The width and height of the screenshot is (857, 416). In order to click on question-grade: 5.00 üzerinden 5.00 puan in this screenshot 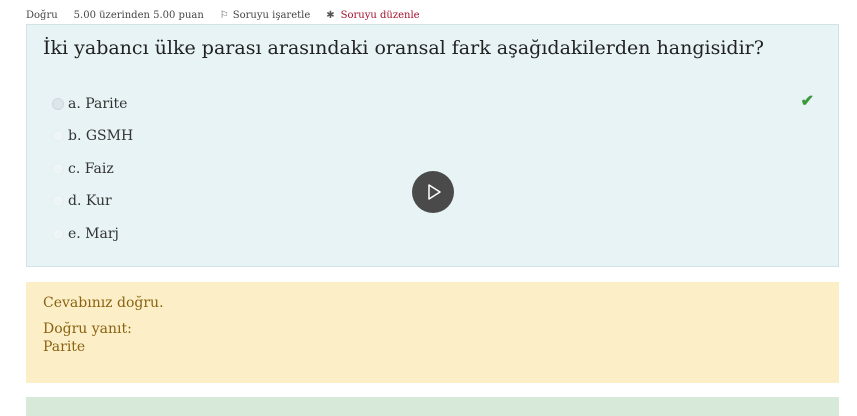, I will do `click(138, 15)`.